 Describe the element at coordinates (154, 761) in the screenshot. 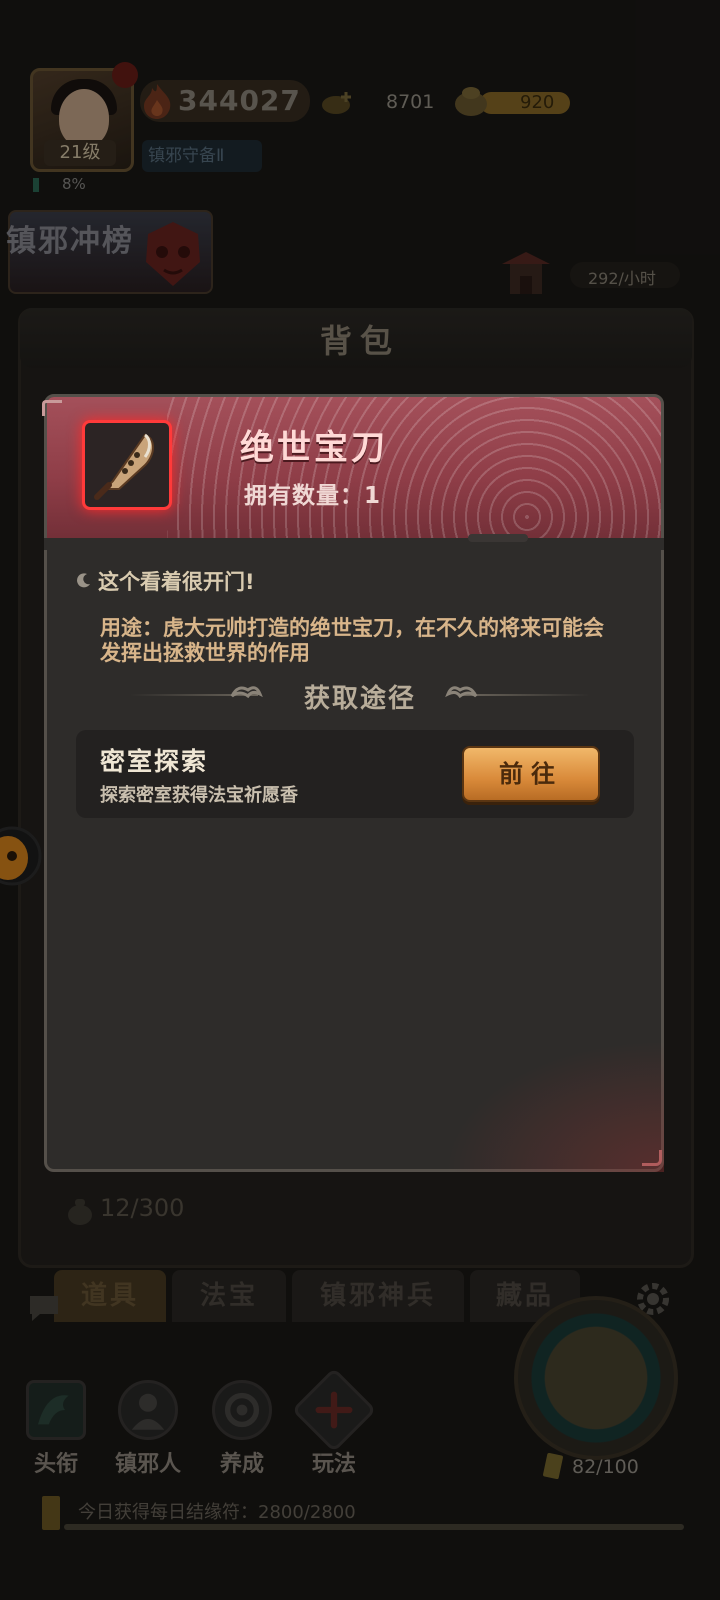

I see `source-title: 密室探索` at that location.